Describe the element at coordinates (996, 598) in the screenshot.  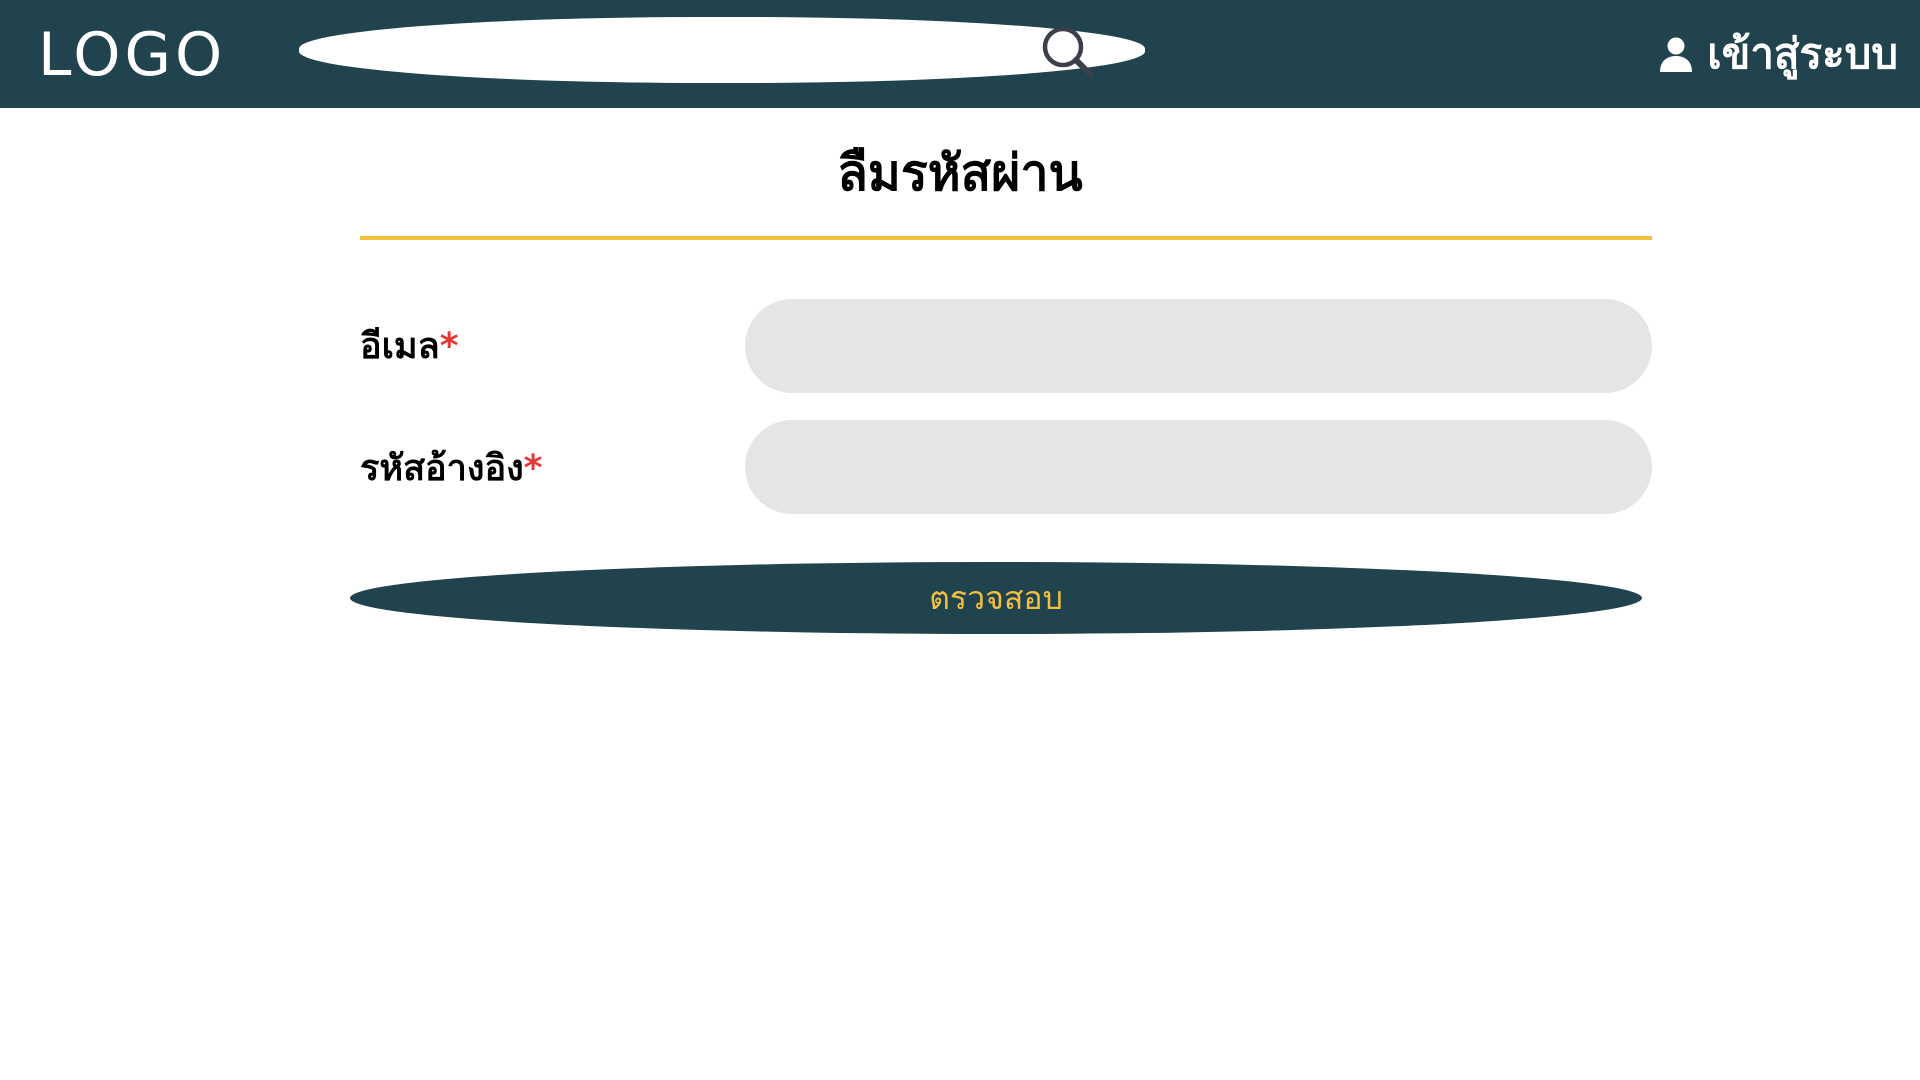
I see `verify-button: ตรวจสอบ` at that location.